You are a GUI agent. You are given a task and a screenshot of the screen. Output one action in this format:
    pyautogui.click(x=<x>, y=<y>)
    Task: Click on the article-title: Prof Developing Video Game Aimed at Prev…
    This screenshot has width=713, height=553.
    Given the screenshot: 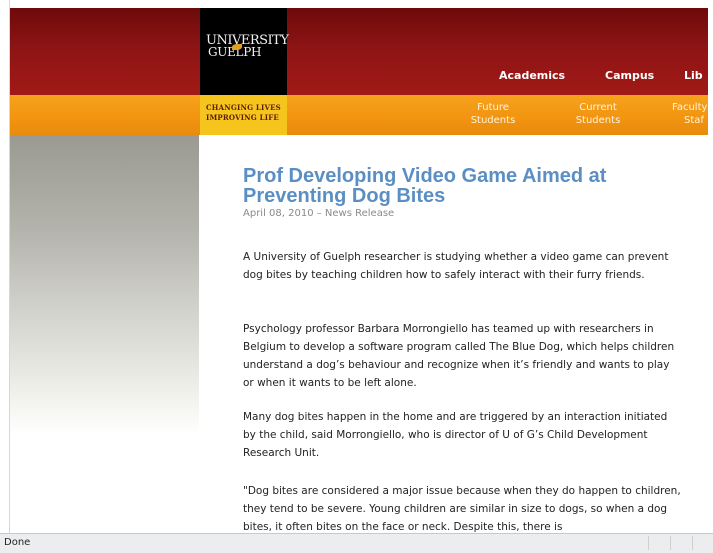 What is the action you would take?
    pyautogui.click(x=425, y=186)
    